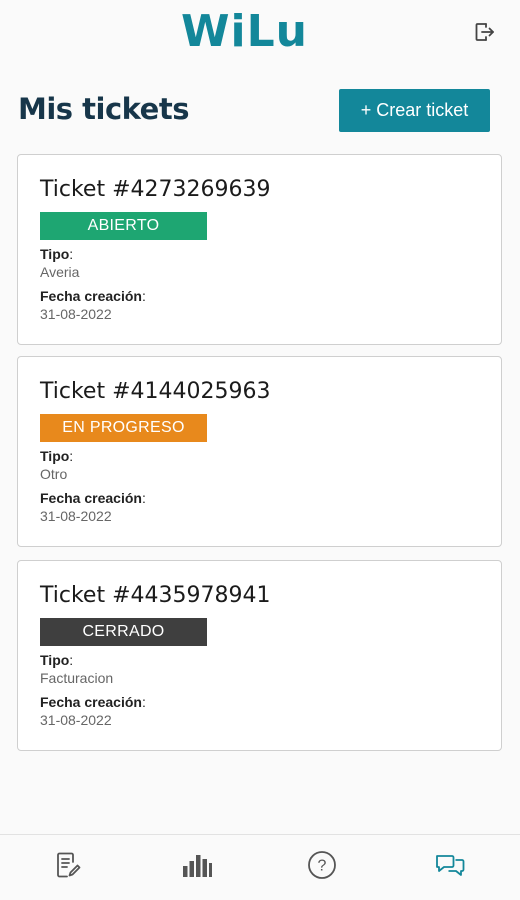 Image resolution: width=520 pixels, height=900 pixels. I want to click on status-badge: CERRADO, so click(123, 632).